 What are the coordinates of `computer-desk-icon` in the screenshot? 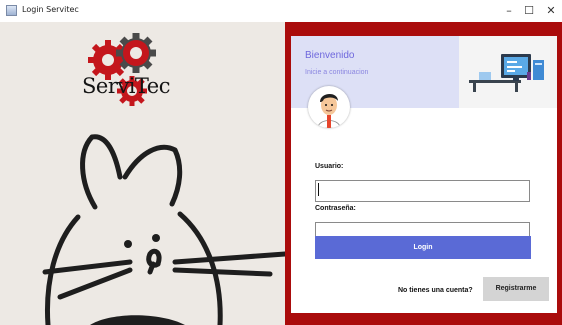 It's located at (508, 72).